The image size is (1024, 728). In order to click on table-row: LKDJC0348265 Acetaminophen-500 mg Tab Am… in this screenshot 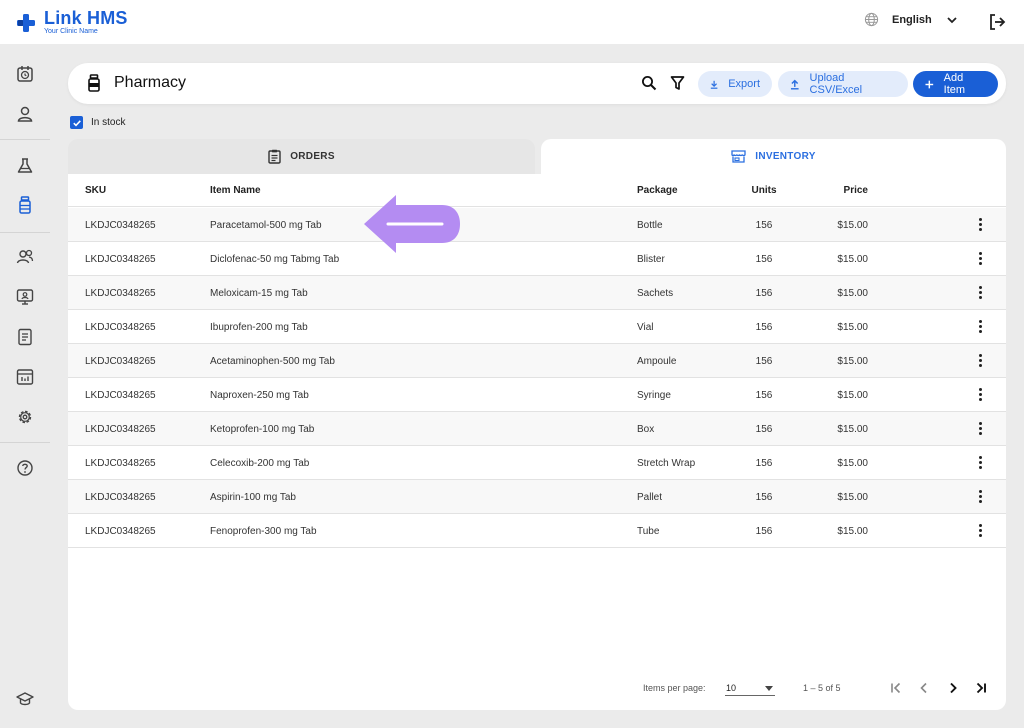, I will do `click(537, 361)`.